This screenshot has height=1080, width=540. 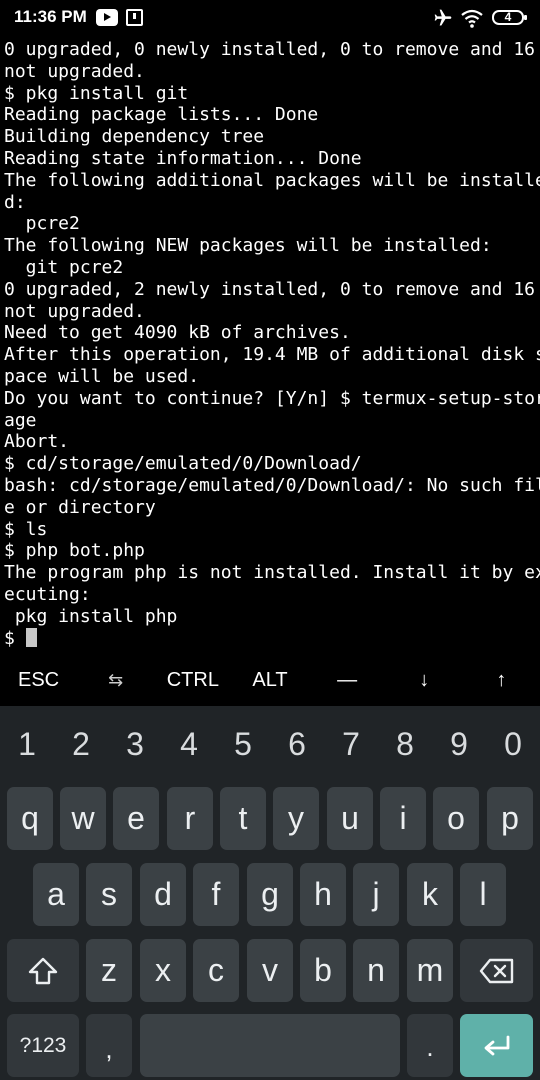 I want to click on key-e: e, so click(x=136, y=818).